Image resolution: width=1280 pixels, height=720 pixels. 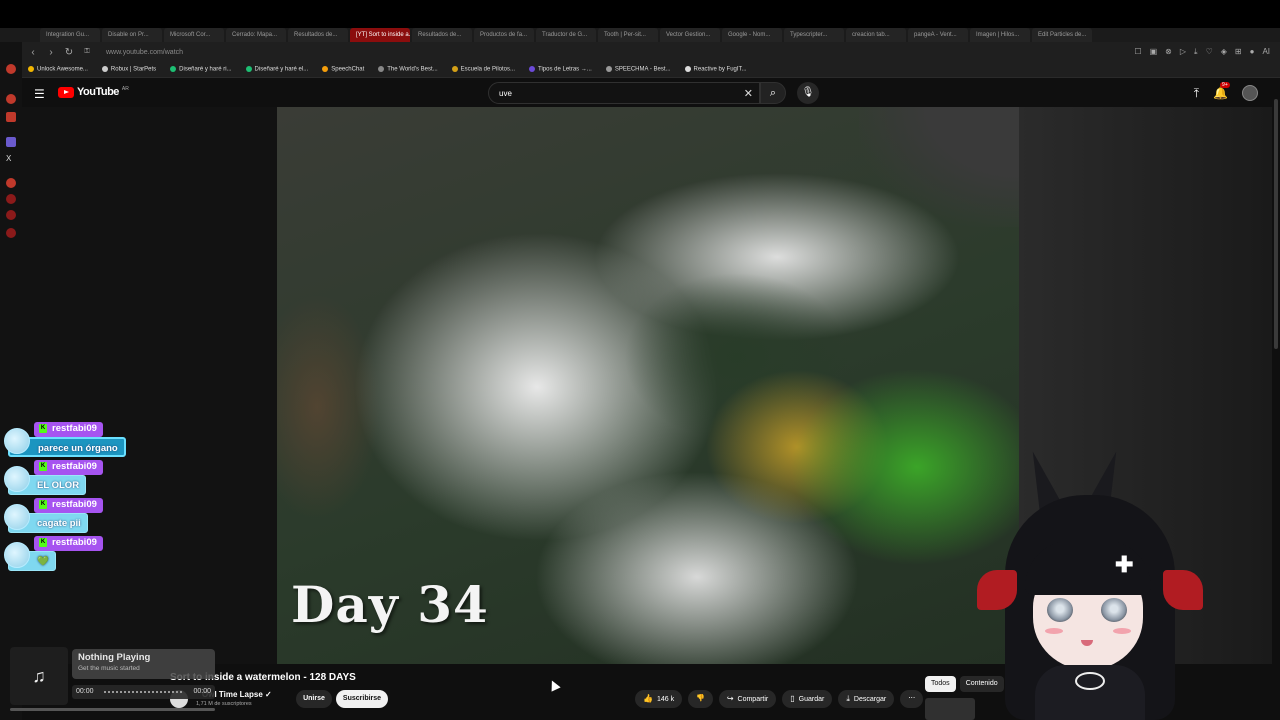 What do you see at coordinates (51, 52) in the screenshot?
I see `forward-icon: ›` at bounding box center [51, 52].